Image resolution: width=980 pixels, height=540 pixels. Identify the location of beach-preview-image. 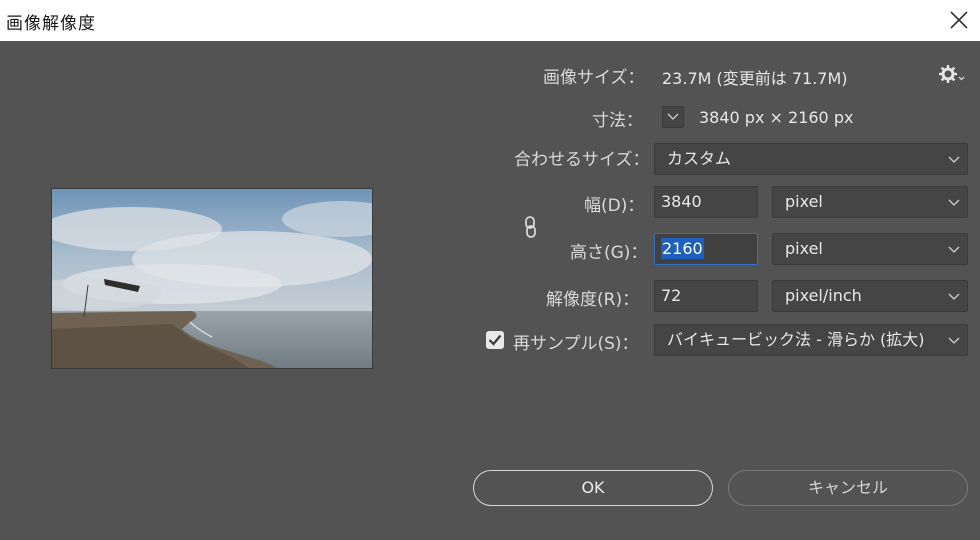
(212, 278).